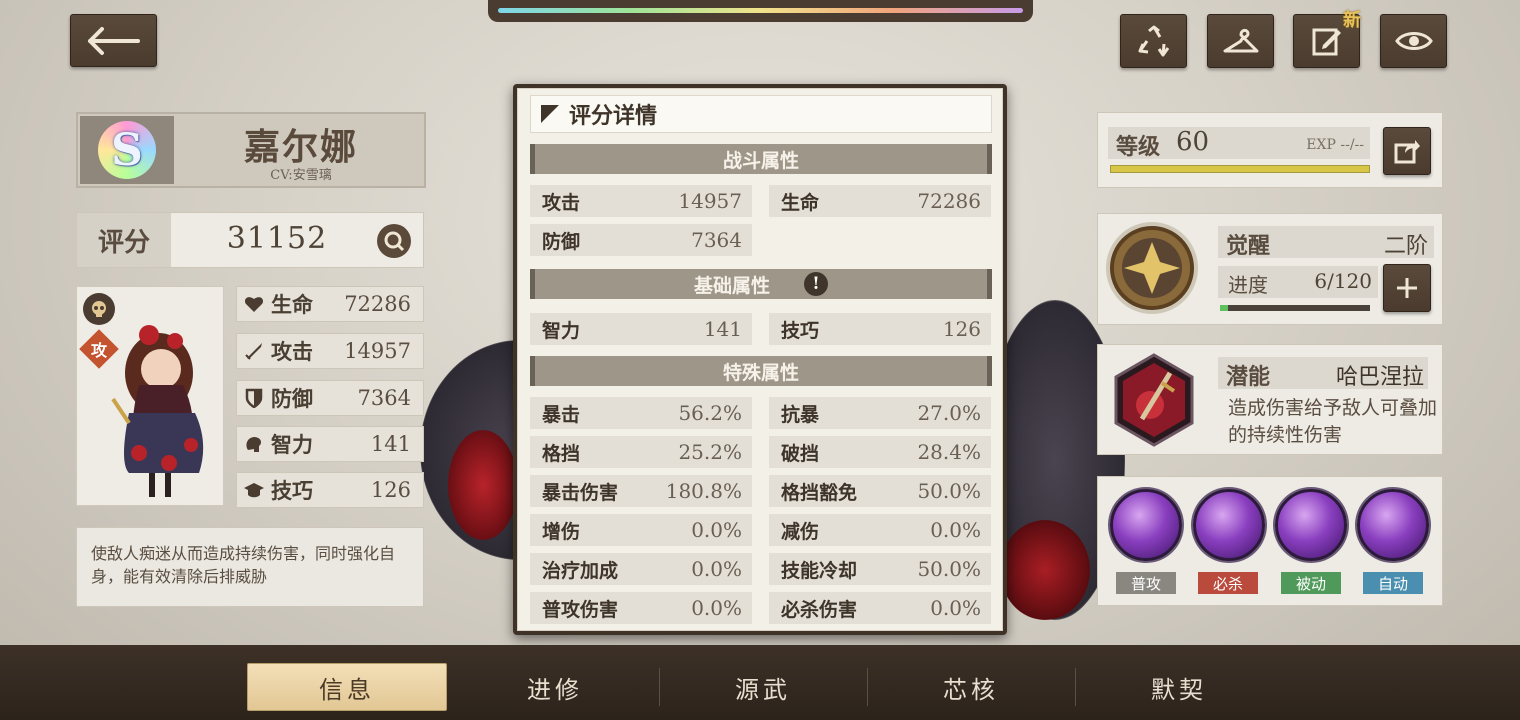 This screenshot has height=720, width=1520. What do you see at coordinates (880, 413) in the screenshot?
I see `attr-cell: 抗暴 27.0%` at bounding box center [880, 413].